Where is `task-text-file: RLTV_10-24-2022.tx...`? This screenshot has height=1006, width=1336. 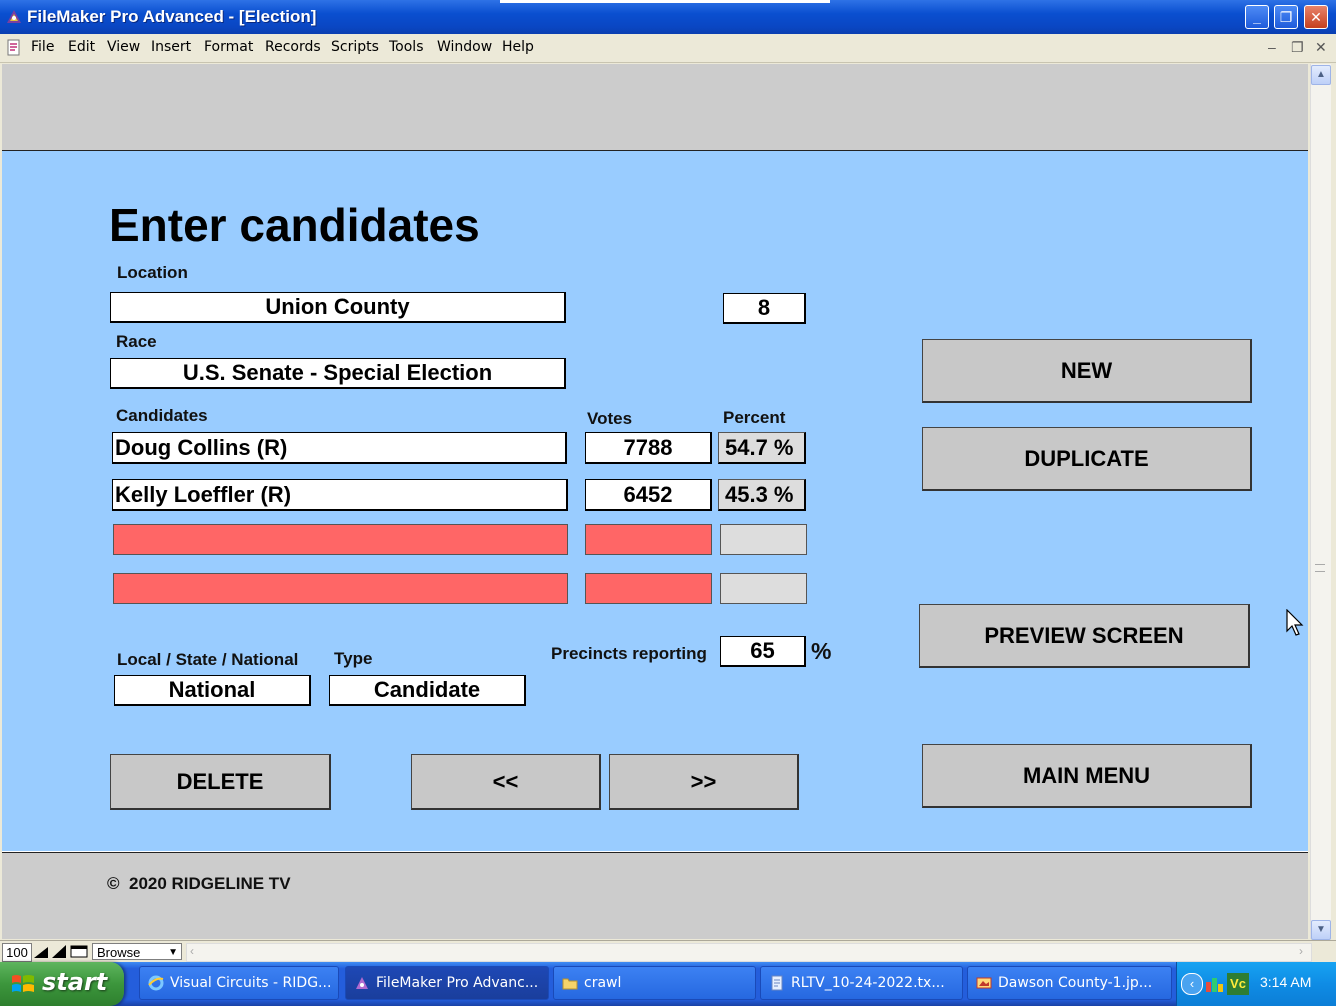
task-text-file: RLTV_10-24-2022.tx... is located at coordinates (861, 983).